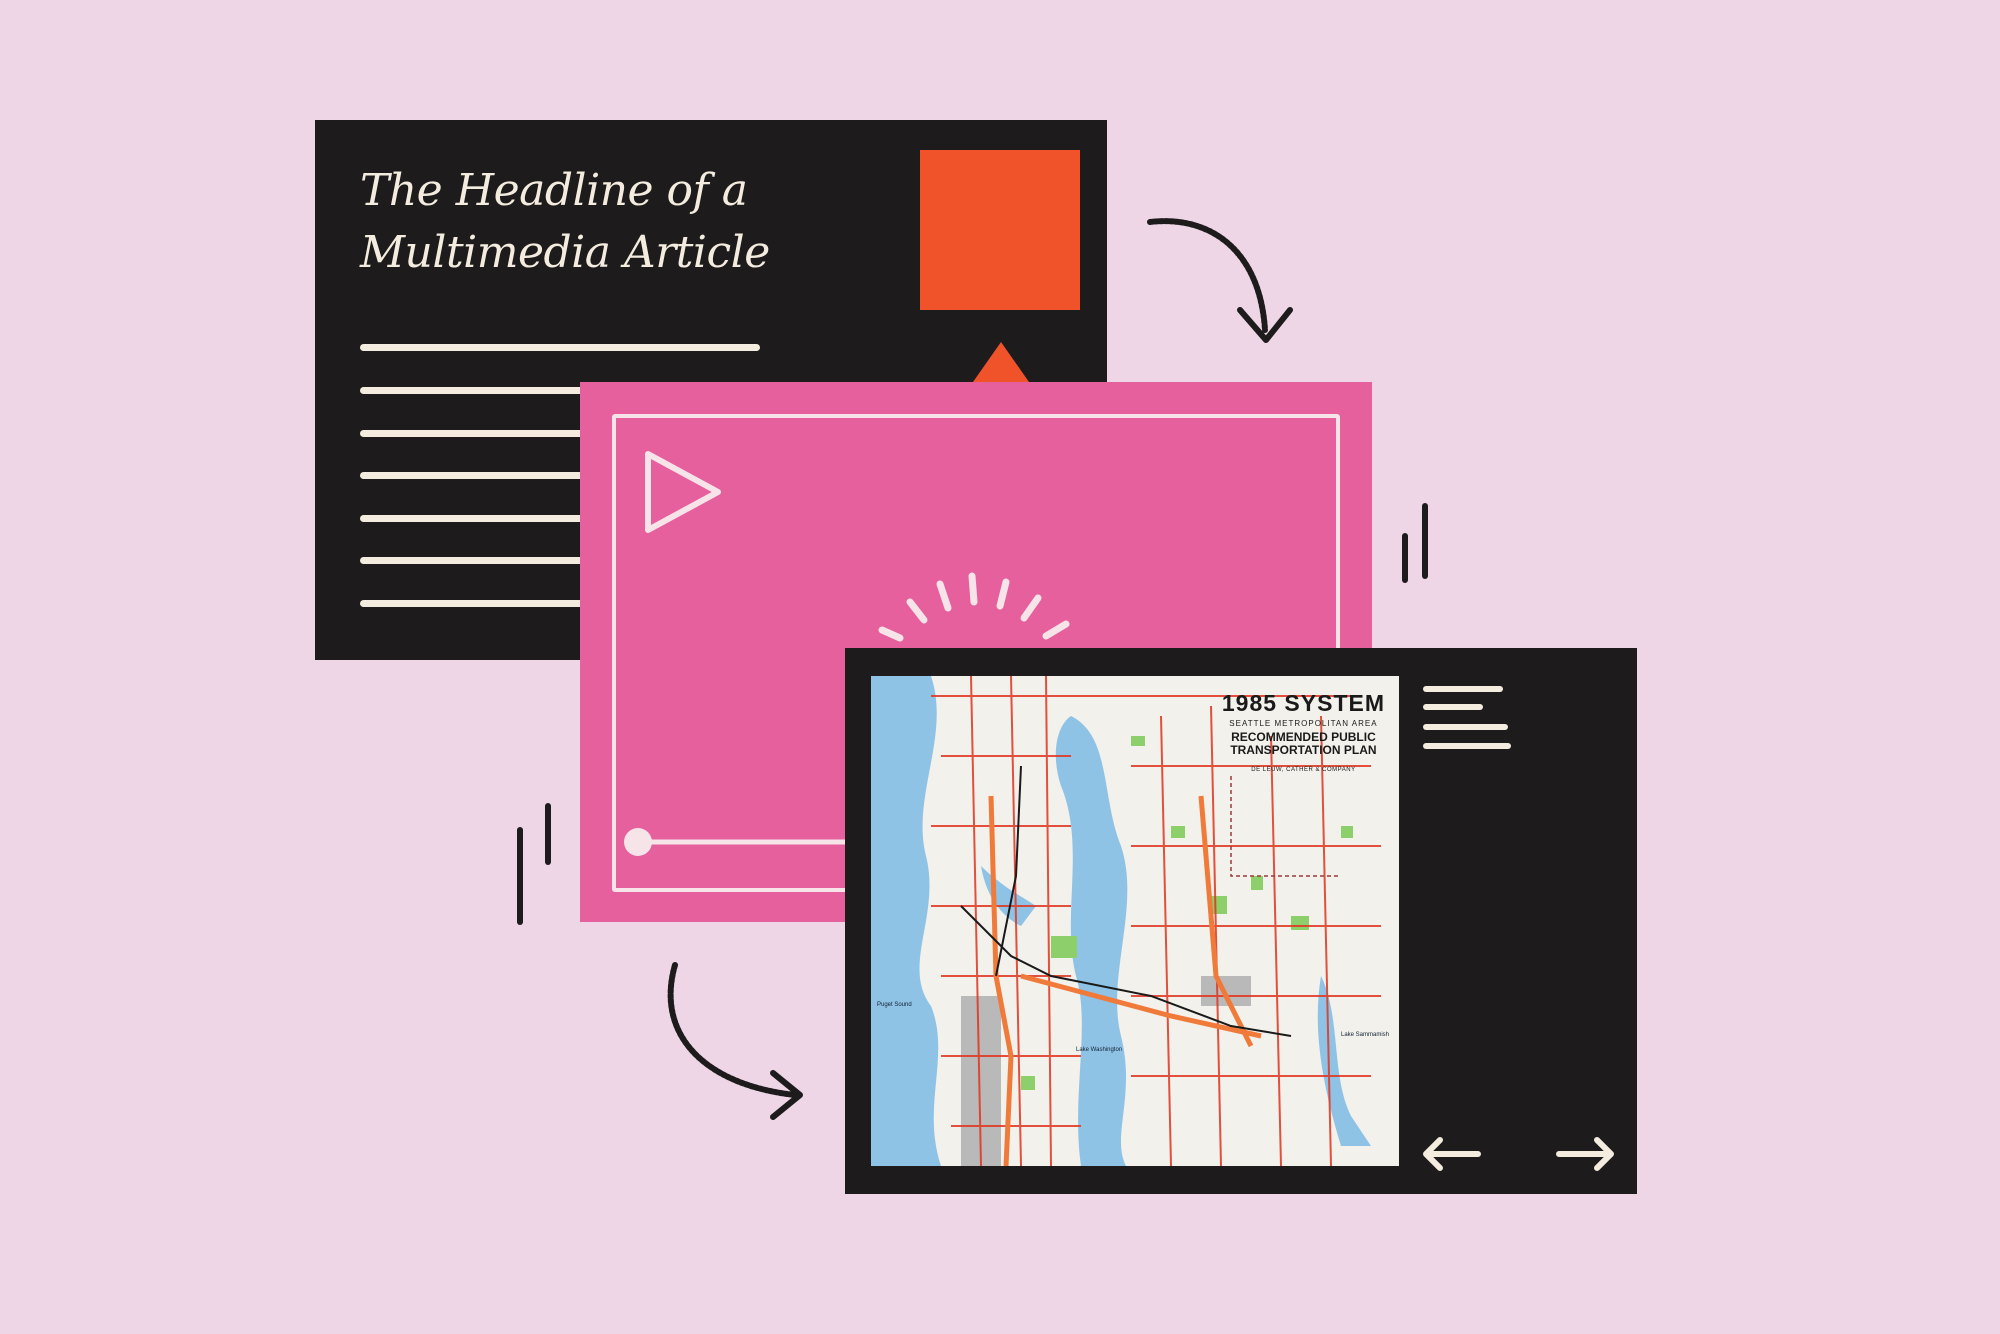 The height and width of the screenshot is (1334, 2000). What do you see at coordinates (638, 842) in the screenshot?
I see `progress-knob-icon` at bounding box center [638, 842].